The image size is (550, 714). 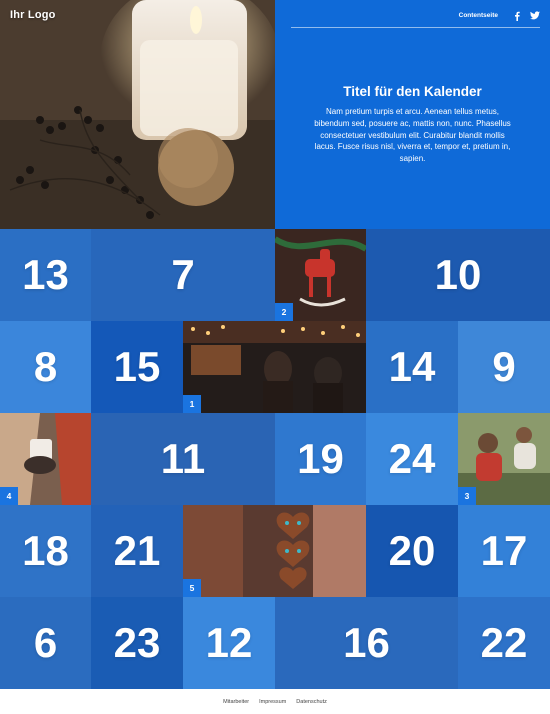 What do you see at coordinates (467, 496) in the screenshot?
I see `door-badge: 3` at bounding box center [467, 496].